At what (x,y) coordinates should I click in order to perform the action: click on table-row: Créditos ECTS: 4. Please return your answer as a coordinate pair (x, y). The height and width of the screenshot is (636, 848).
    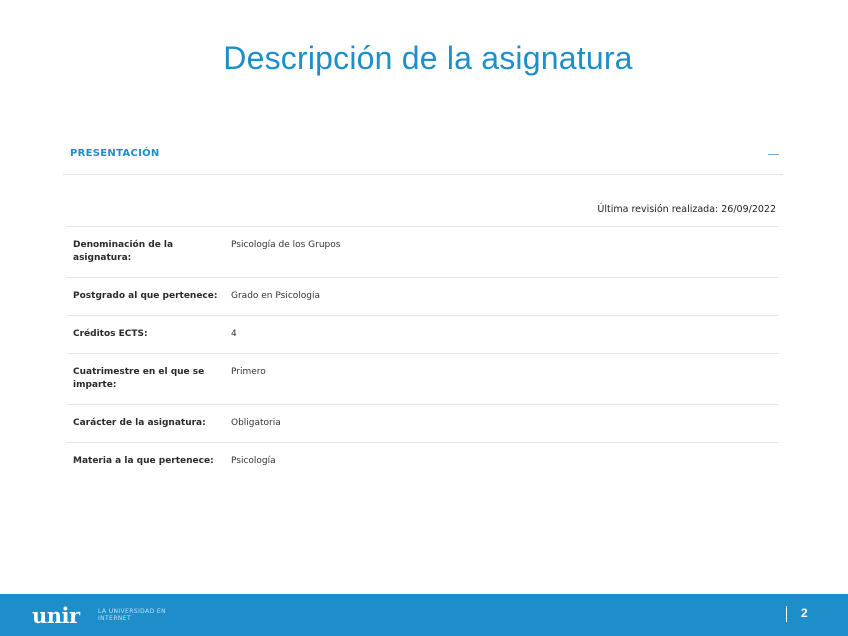
    Looking at the image, I should click on (423, 334).